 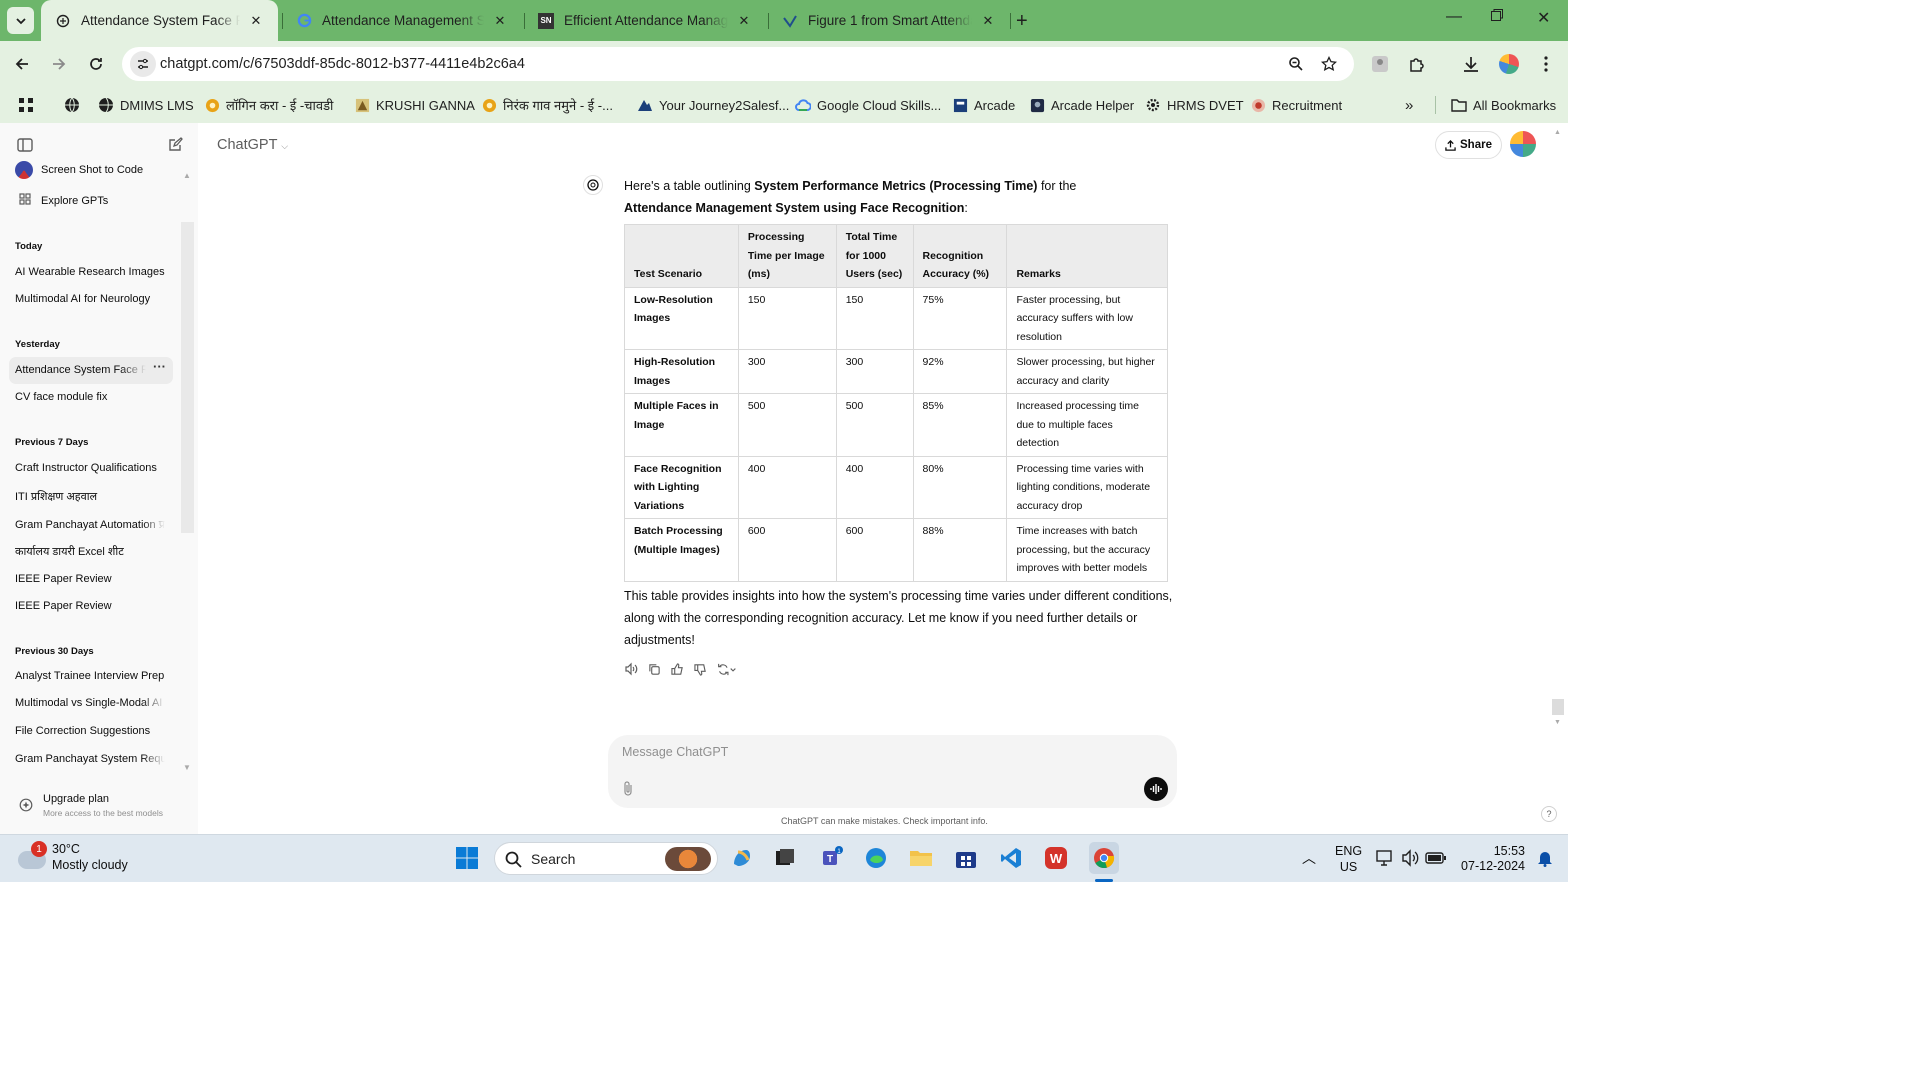 I want to click on windows-start-icon, so click(x=467, y=858).